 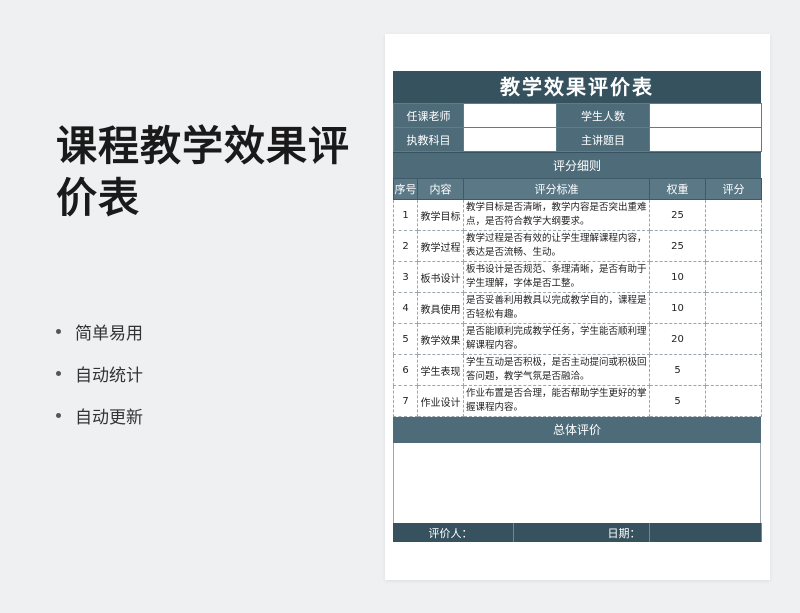 I want to click on subject-field, so click(x=510, y=139).